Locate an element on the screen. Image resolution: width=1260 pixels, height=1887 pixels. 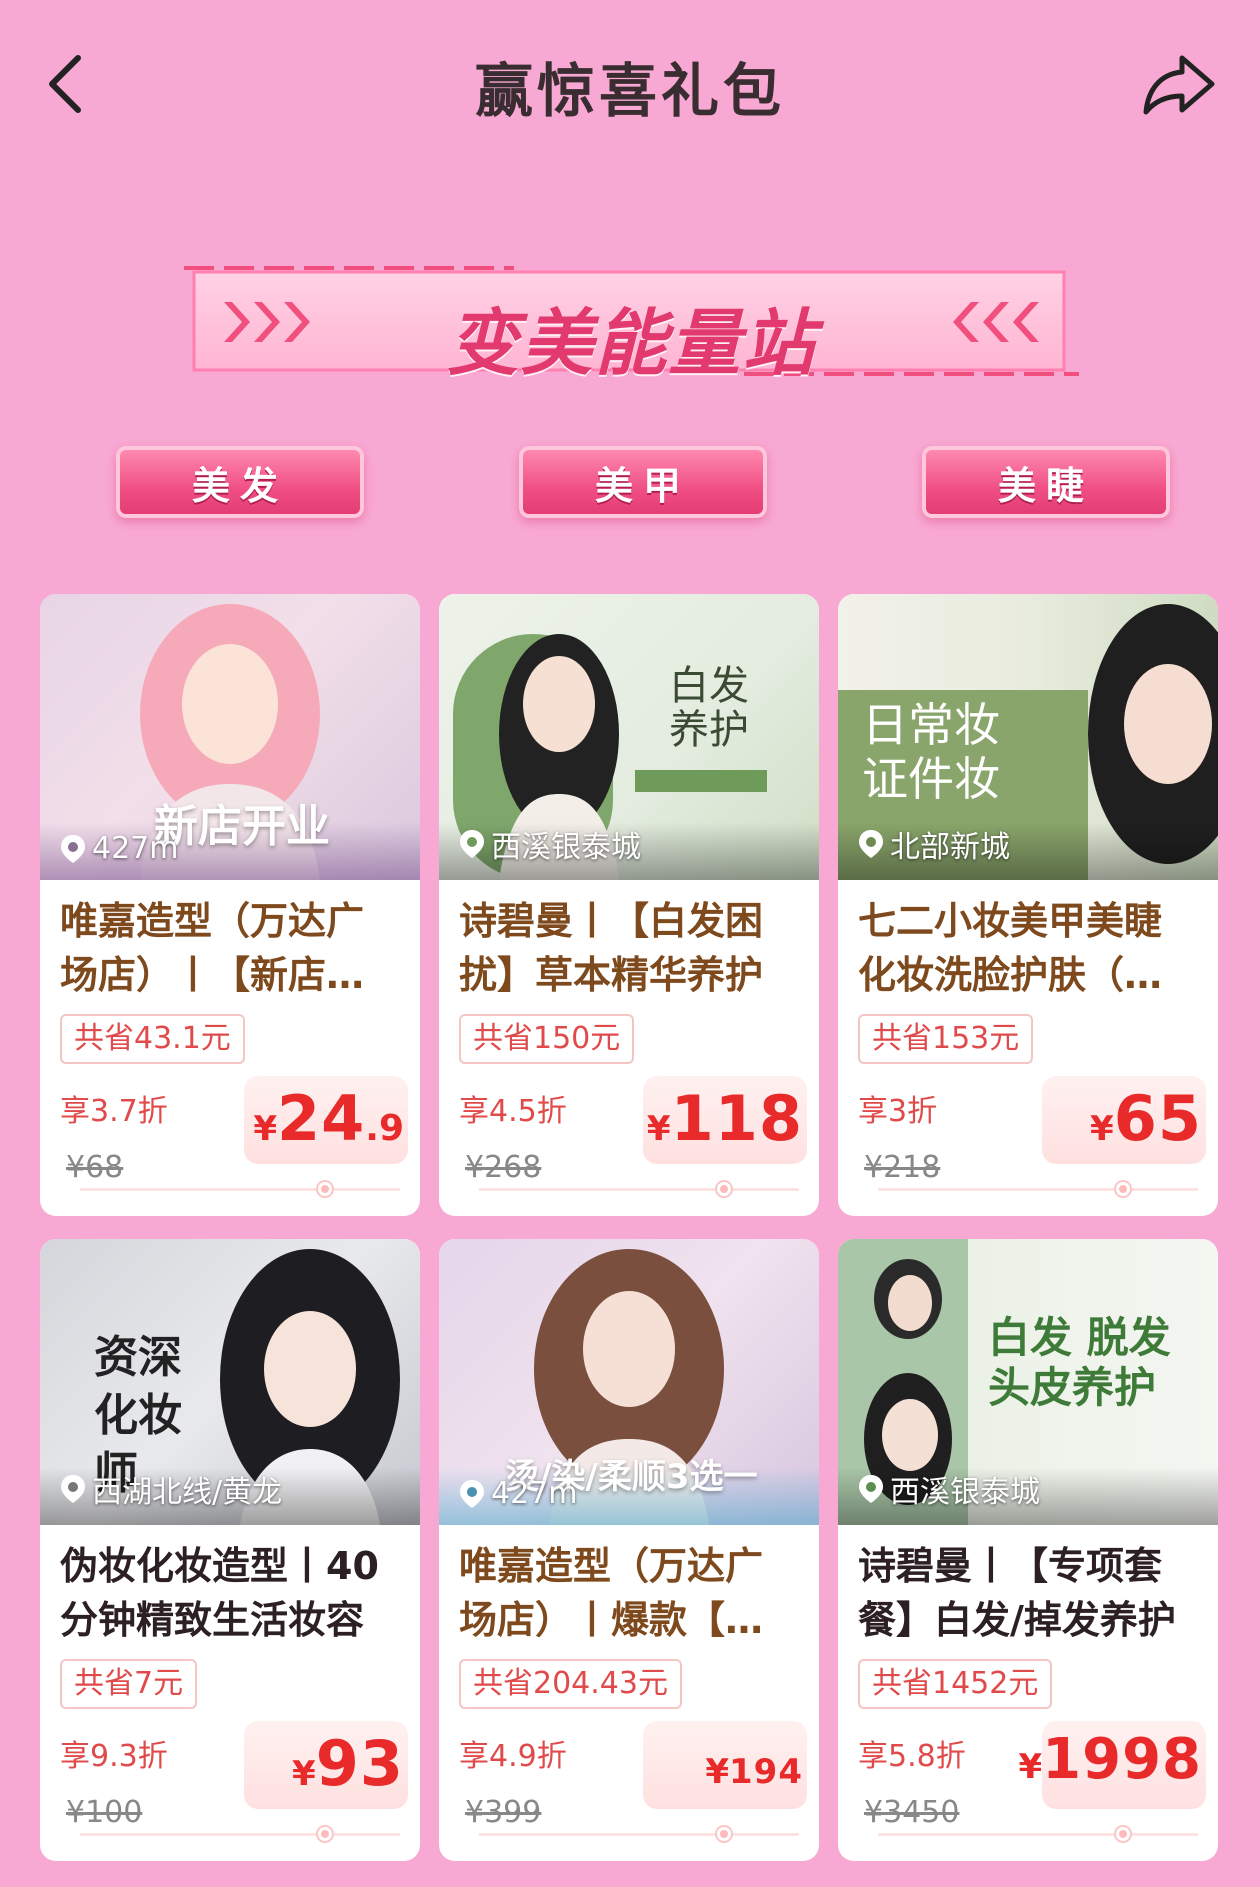
discount-text: 享3.7折 is located at coordinates (114, 1111).